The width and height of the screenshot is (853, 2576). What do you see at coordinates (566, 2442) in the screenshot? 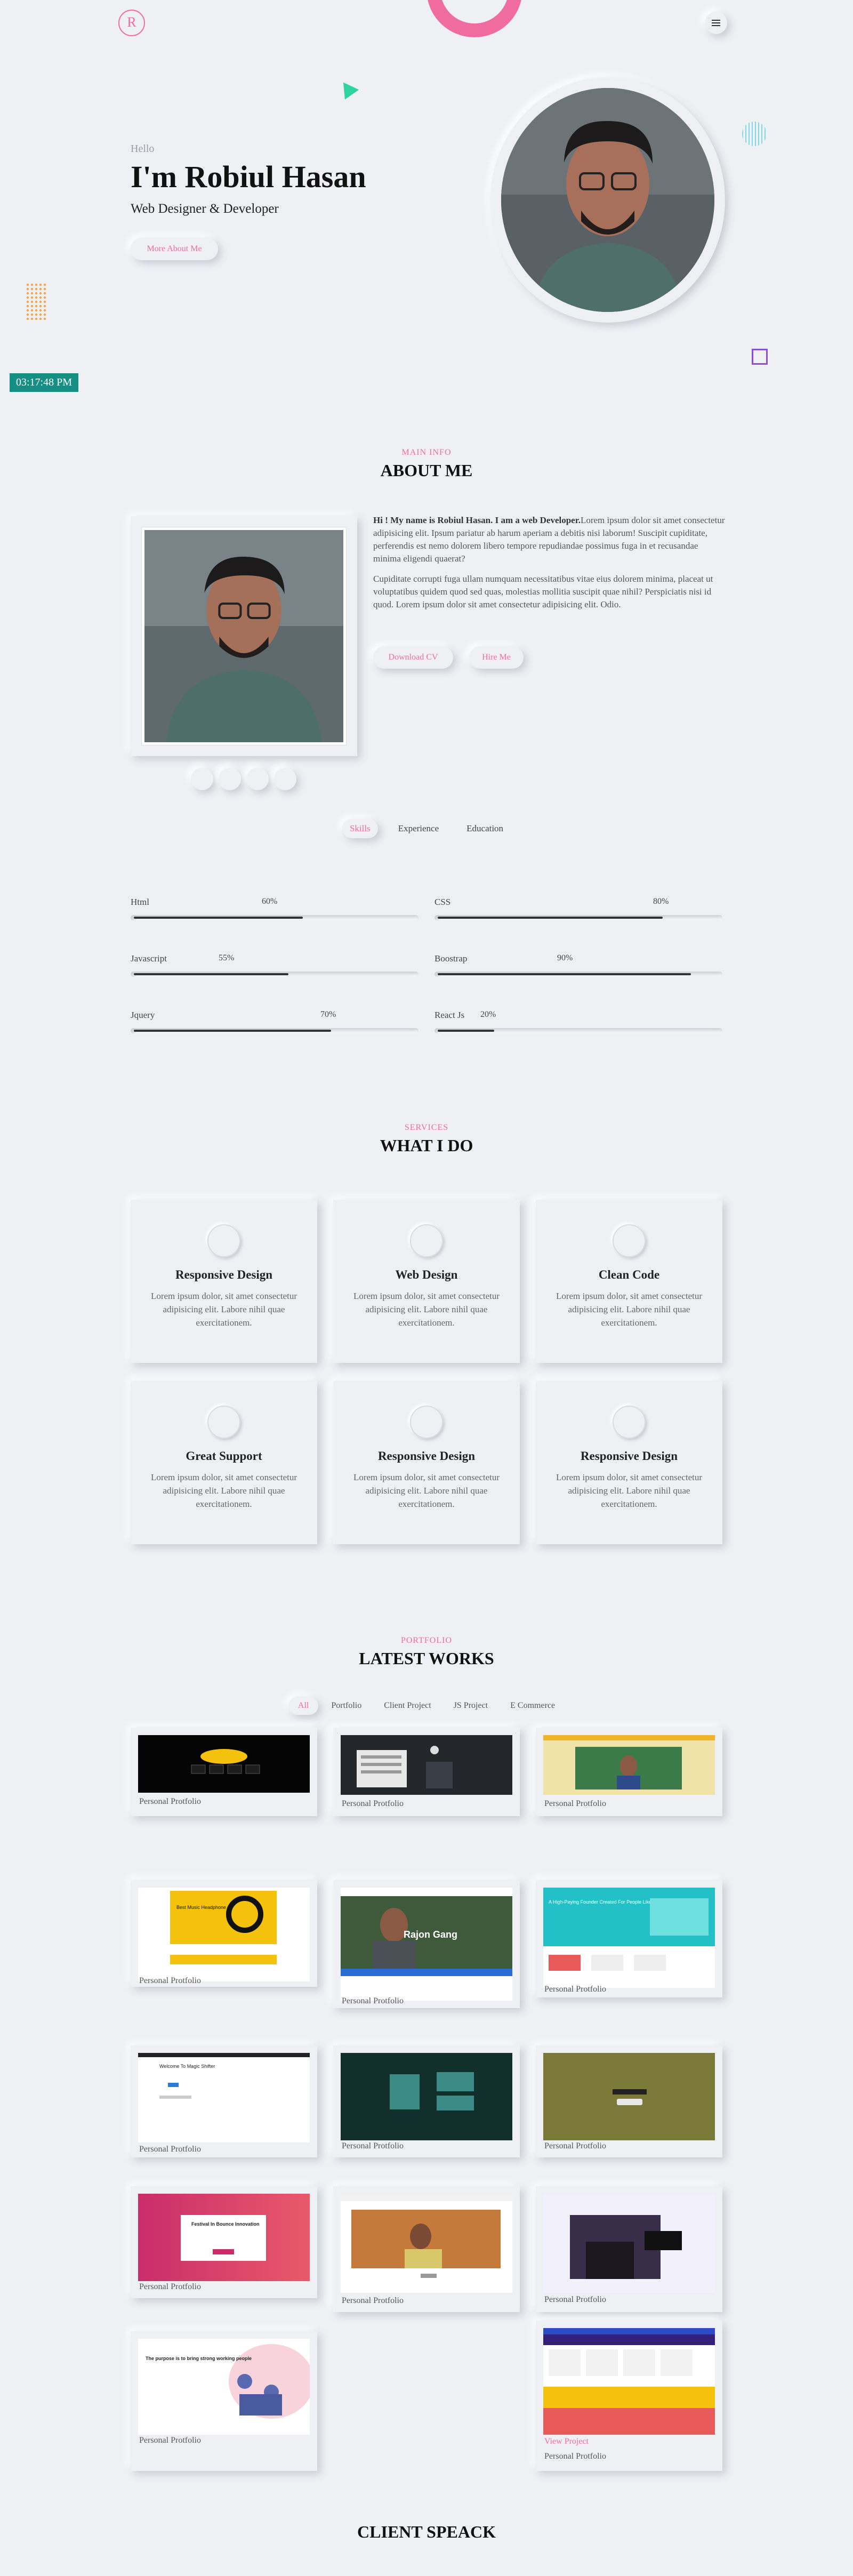
I see `view-project-link: View Project` at bounding box center [566, 2442].